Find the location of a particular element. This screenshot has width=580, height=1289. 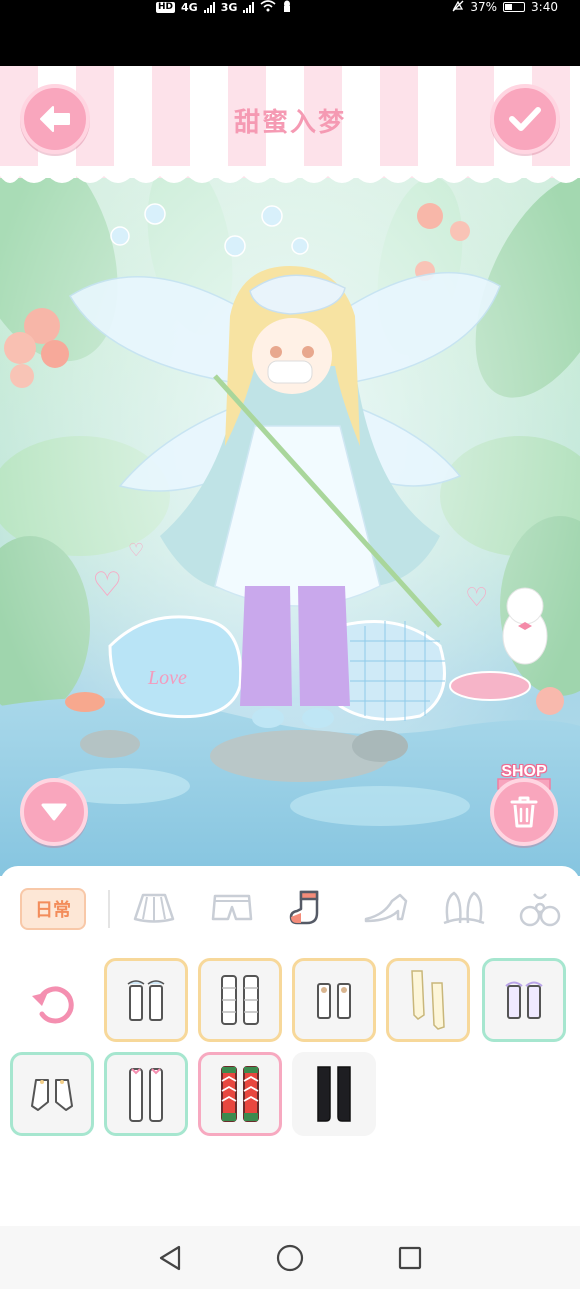

delete-button is located at coordinates (524, 812).